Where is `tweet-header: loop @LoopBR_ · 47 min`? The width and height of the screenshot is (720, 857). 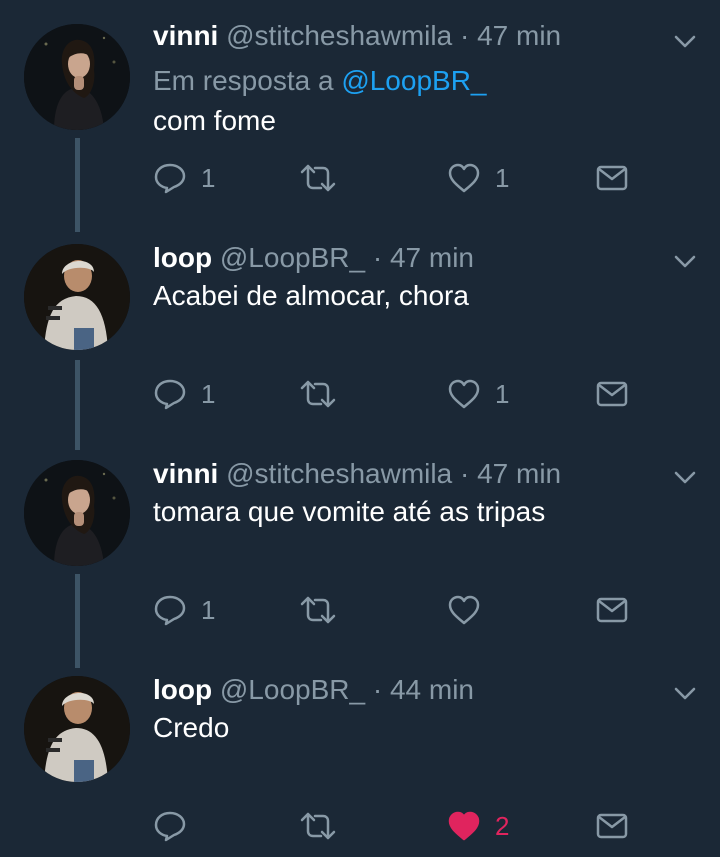 tweet-header: loop @LoopBR_ · 47 min is located at coordinates (313, 258).